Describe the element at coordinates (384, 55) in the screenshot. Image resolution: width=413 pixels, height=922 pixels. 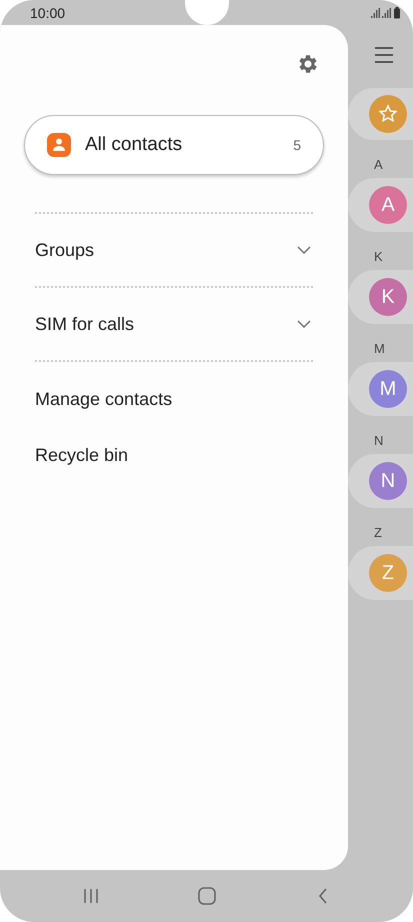
I see `menu-icon` at that location.